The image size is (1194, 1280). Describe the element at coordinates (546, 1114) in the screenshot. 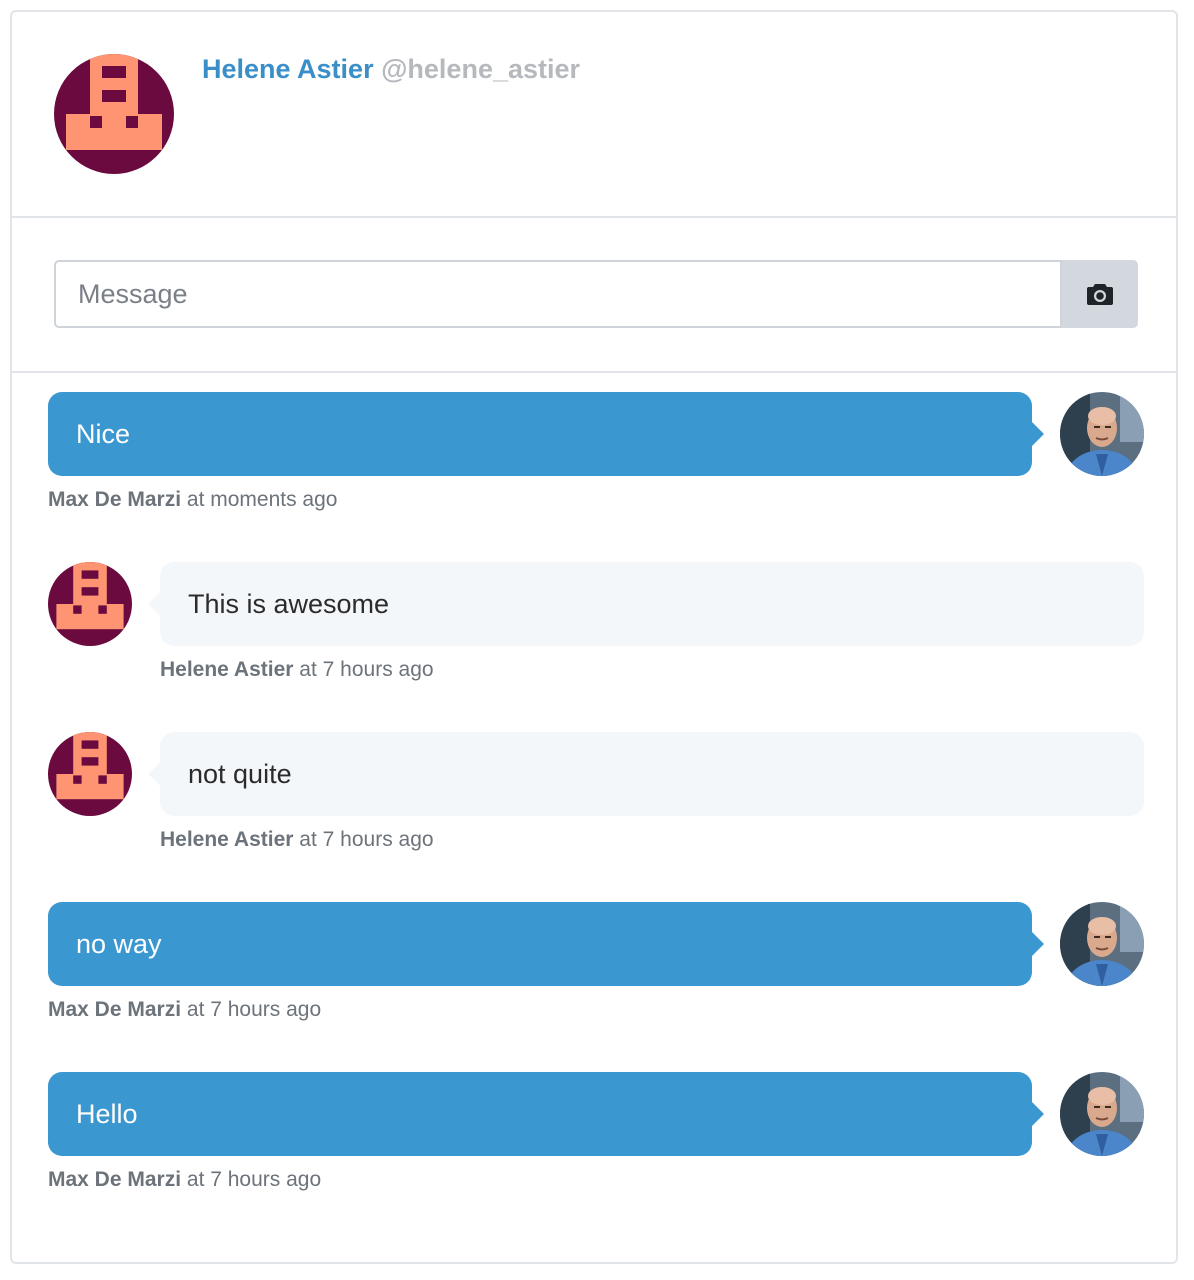

I see `message-bubble: Hello` at that location.